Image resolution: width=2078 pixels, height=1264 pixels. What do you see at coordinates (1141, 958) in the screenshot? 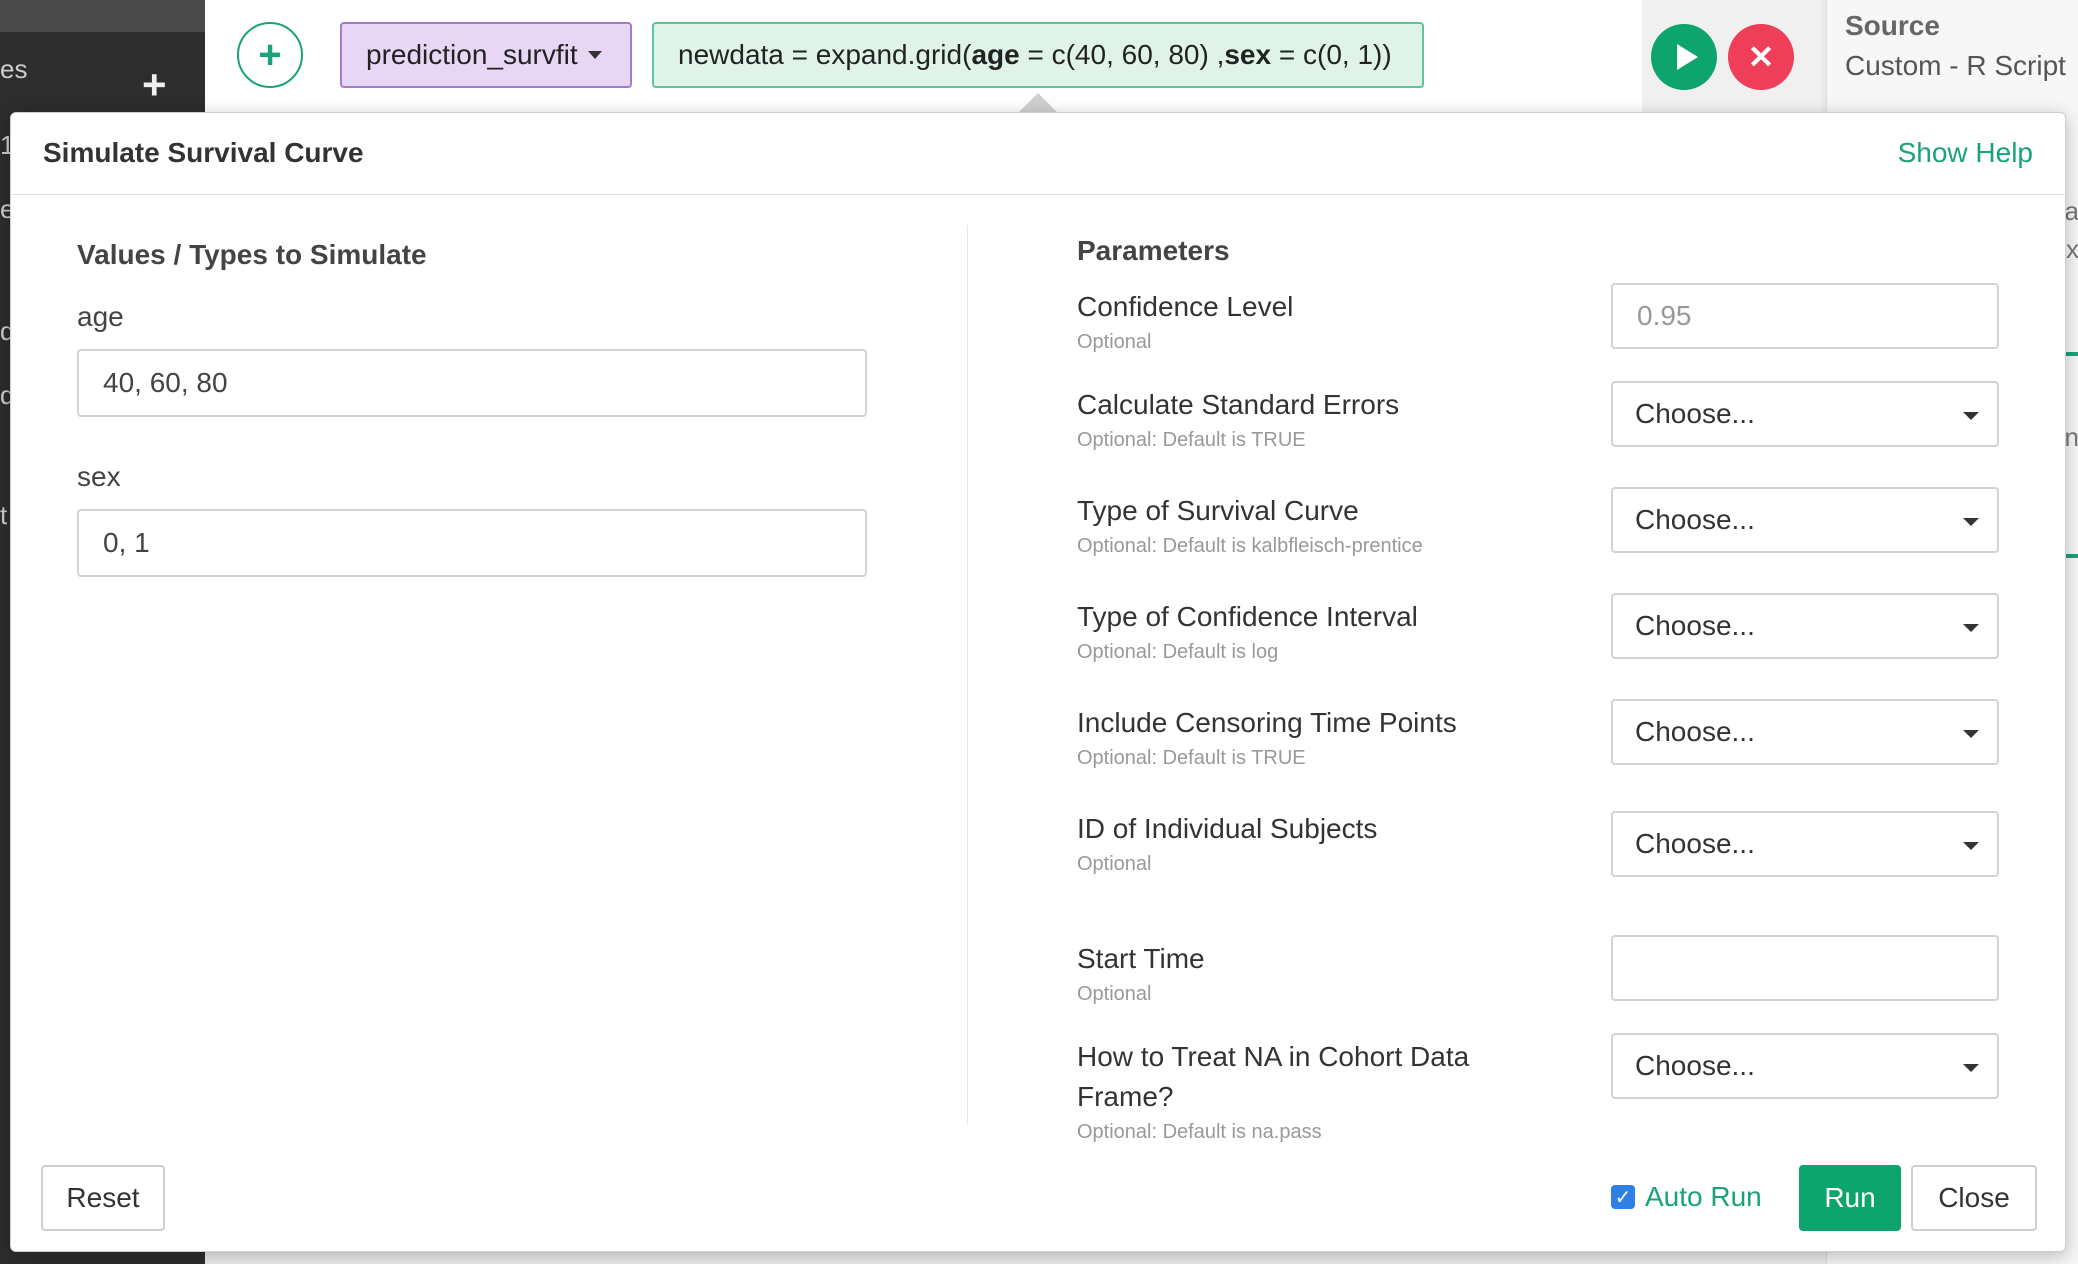
I see `start-time-label: Start Time` at bounding box center [1141, 958].